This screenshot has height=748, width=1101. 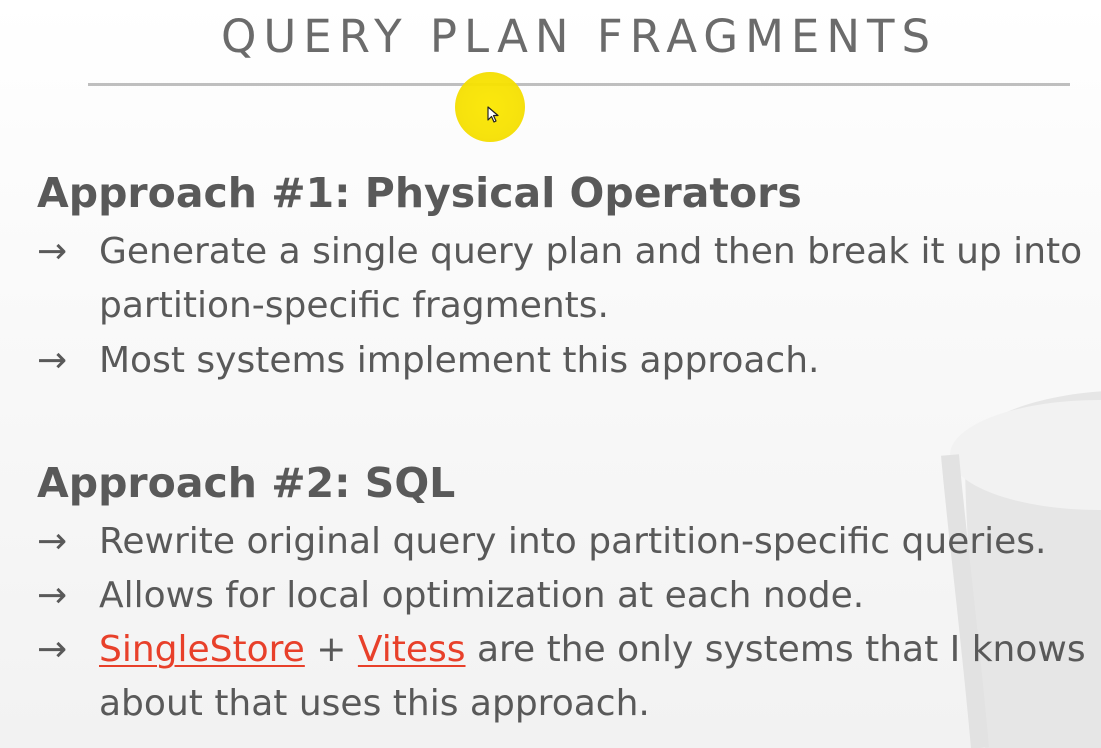 What do you see at coordinates (579, 36) in the screenshot?
I see `slide-title: QUERY PLAN FRAGMENTS` at bounding box center [579, 36].